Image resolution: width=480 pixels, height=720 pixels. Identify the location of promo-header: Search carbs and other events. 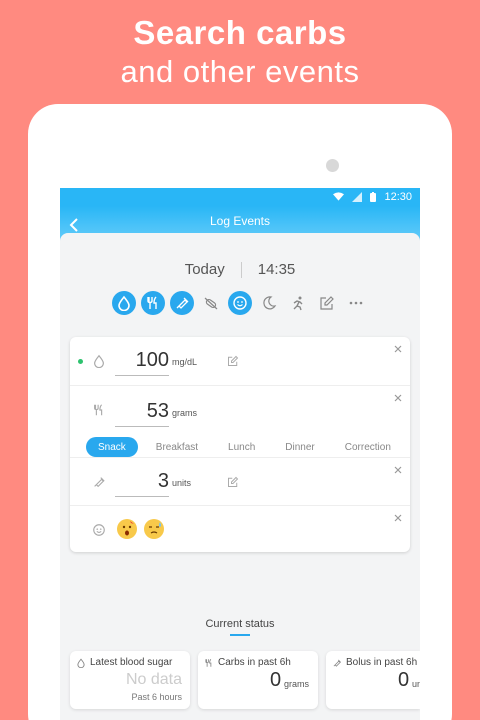
(240, 53).